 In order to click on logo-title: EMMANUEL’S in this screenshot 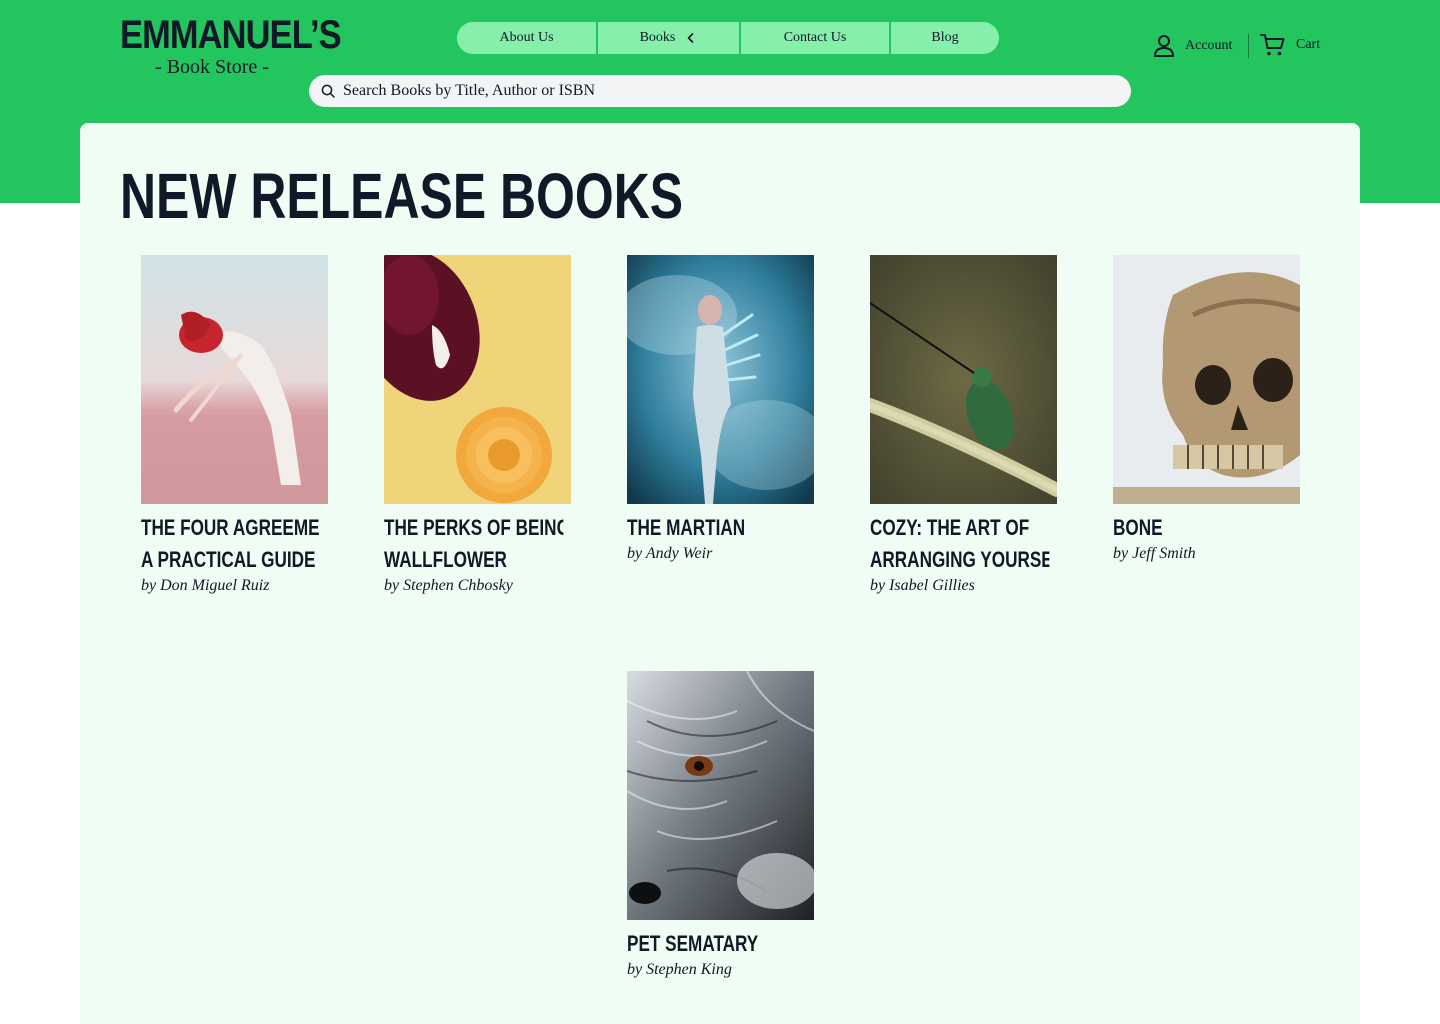, I will do `click(231, 35)`.